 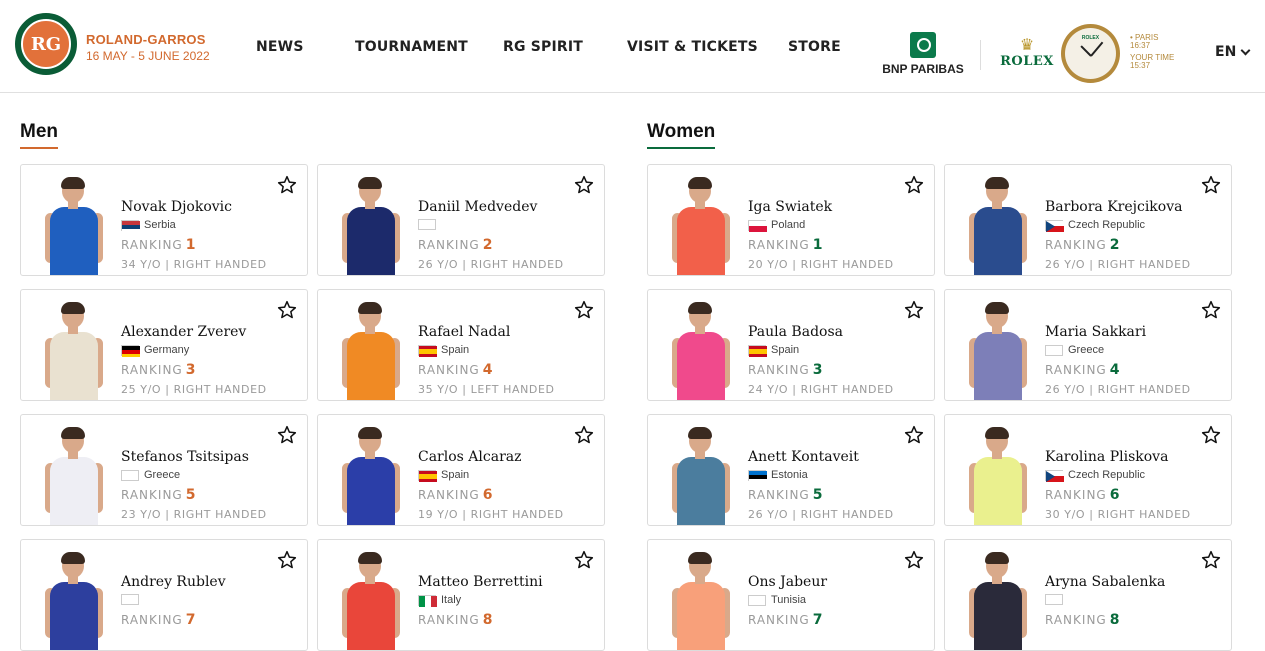 I want to click on player-name: Paula Badosa, so click(x=795, y=332).